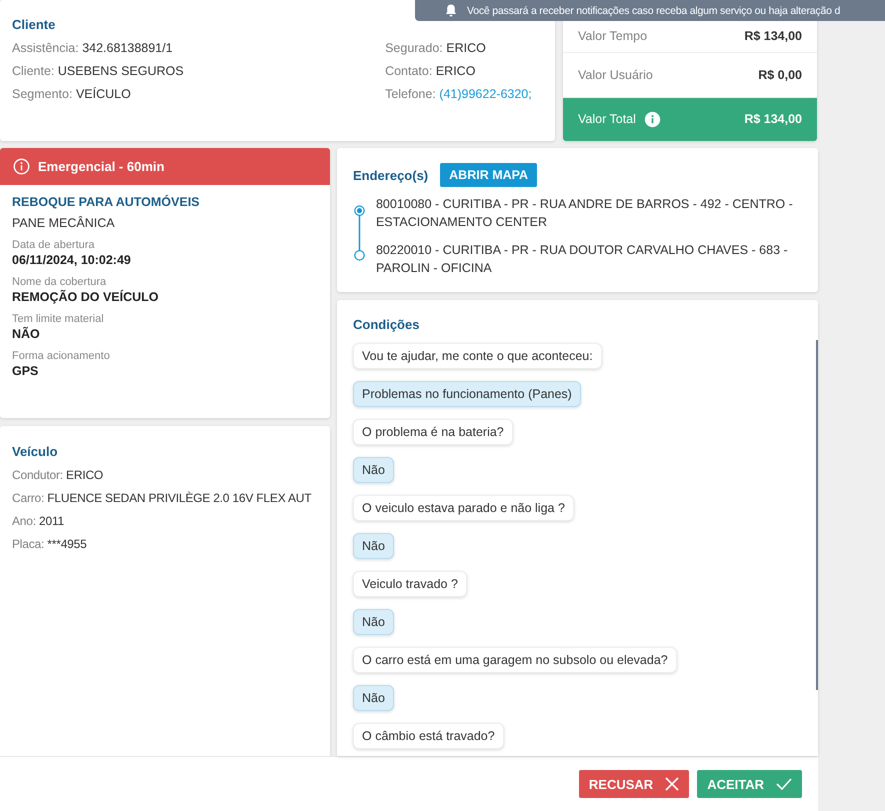 This screenshot has height=811, width=885. What do you see at coordinates (464, 94) in the screenshot?
I see `info-field: Telefone: (41)99622-6320;` at bounding box center [464, 94].